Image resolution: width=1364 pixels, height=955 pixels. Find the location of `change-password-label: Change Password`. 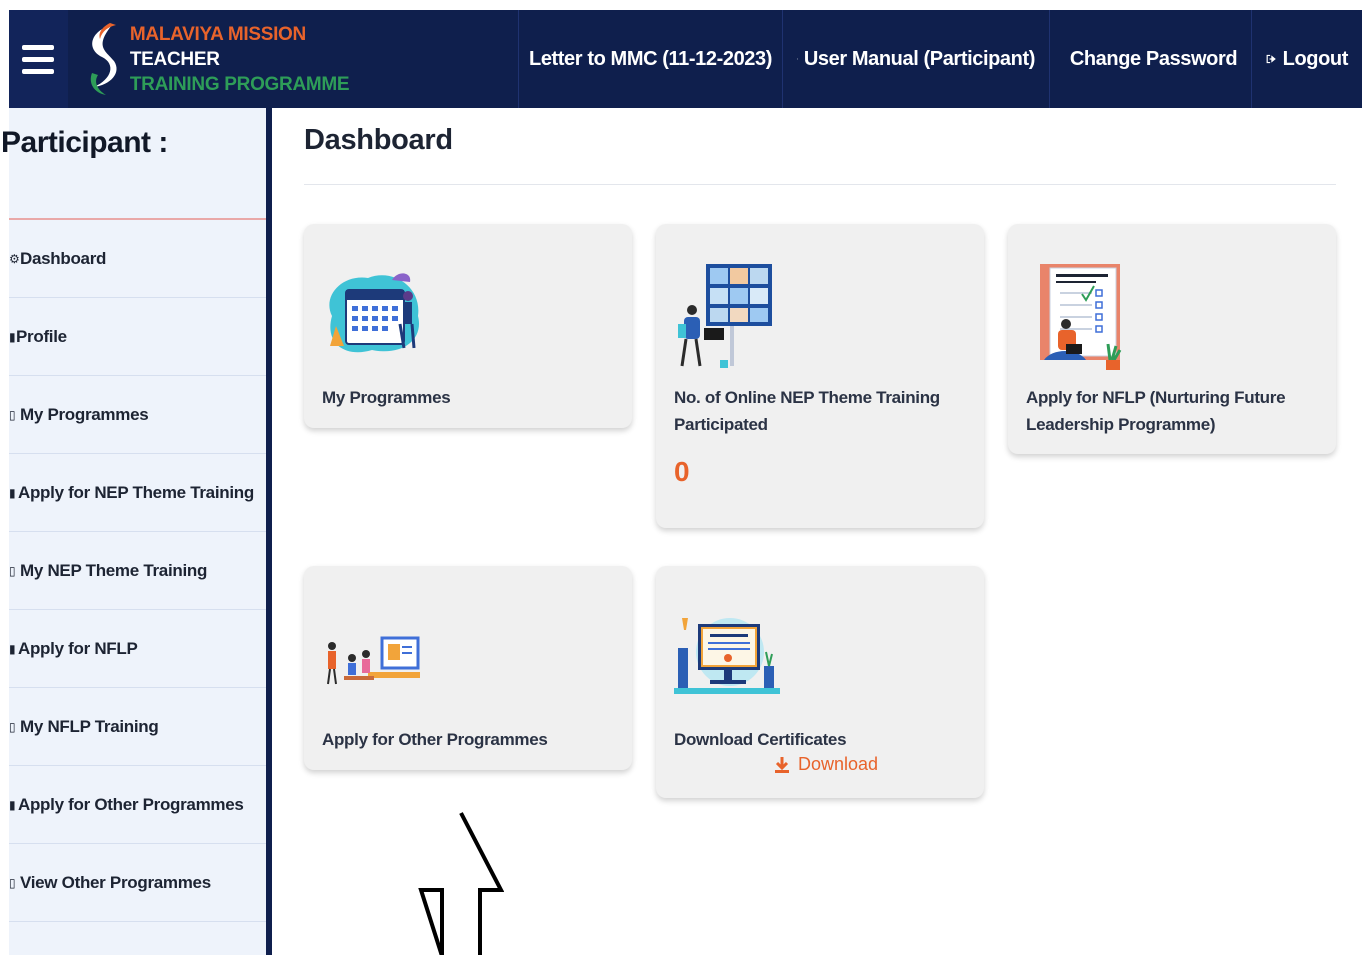

change-password-label: Change Password is located at coordinates (1153, 58).